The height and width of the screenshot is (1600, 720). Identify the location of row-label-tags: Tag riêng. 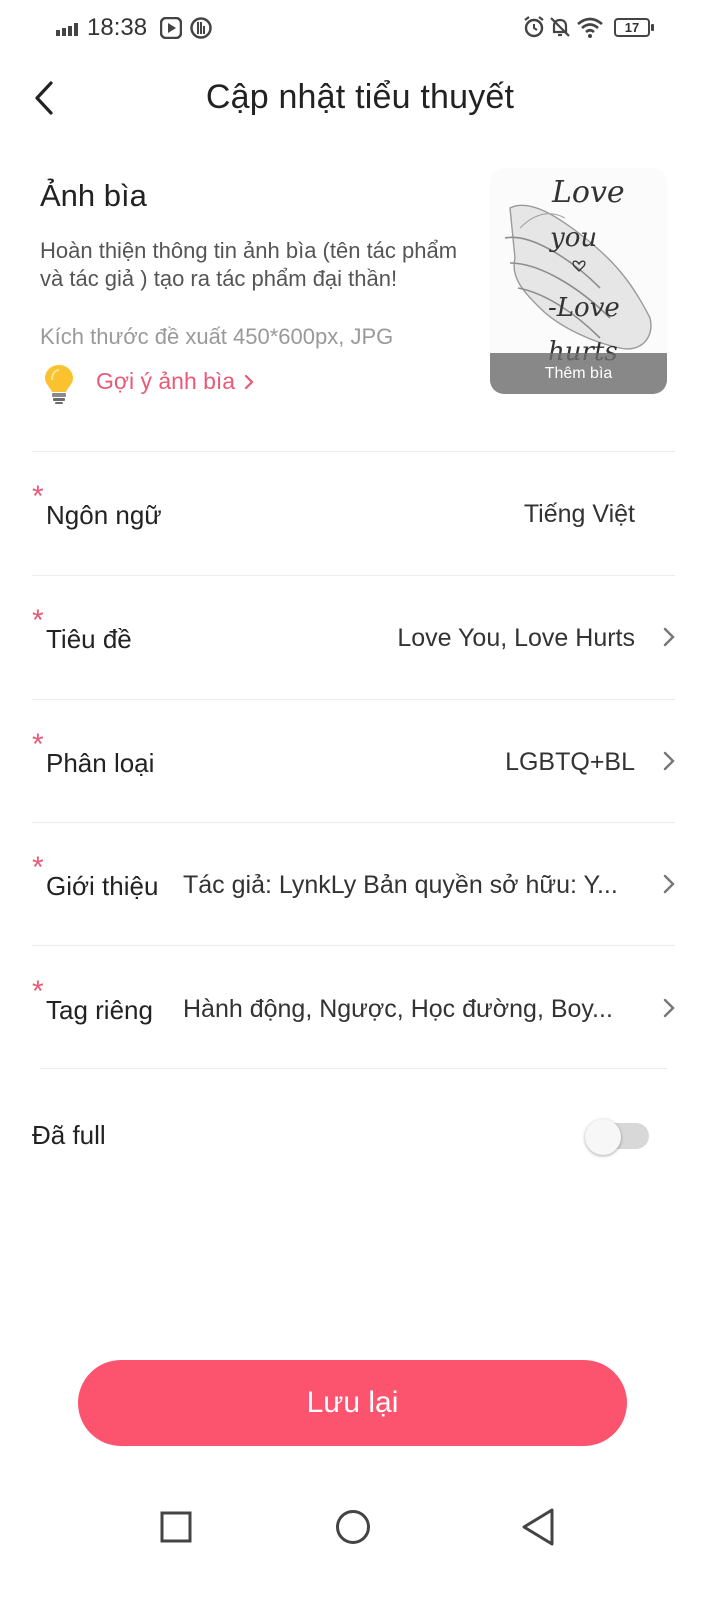
(99, 1010).